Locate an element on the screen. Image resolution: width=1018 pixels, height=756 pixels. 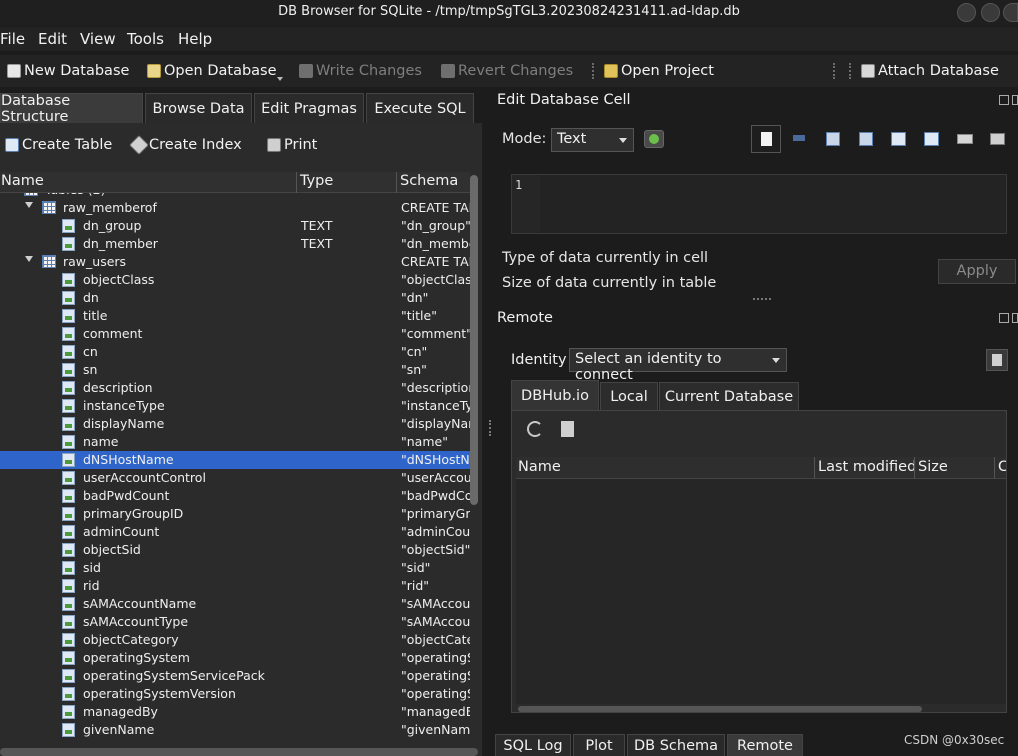
tree-field-row: sid "sid" is located at coordinates (235, 568).